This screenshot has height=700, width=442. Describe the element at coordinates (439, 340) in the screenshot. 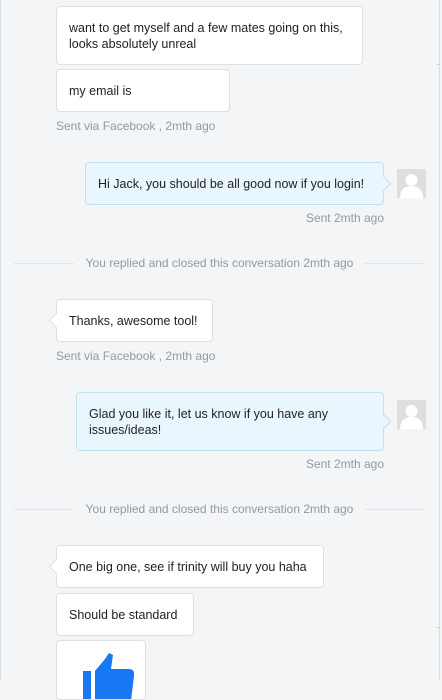

I see `panel-right-border` at that location.